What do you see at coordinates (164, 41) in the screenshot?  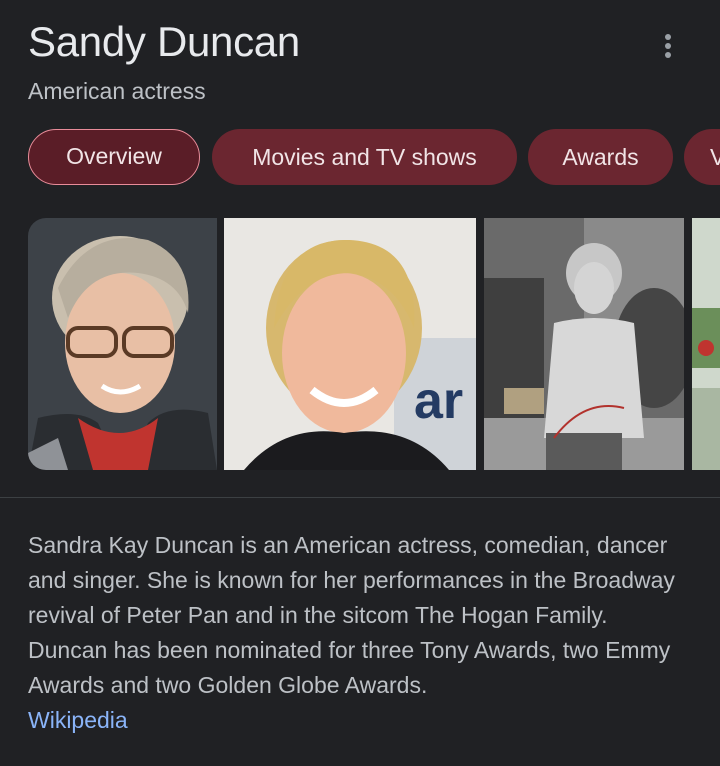 I see `entity-title: Sandy Duncan` at bounding box center [164, 41].